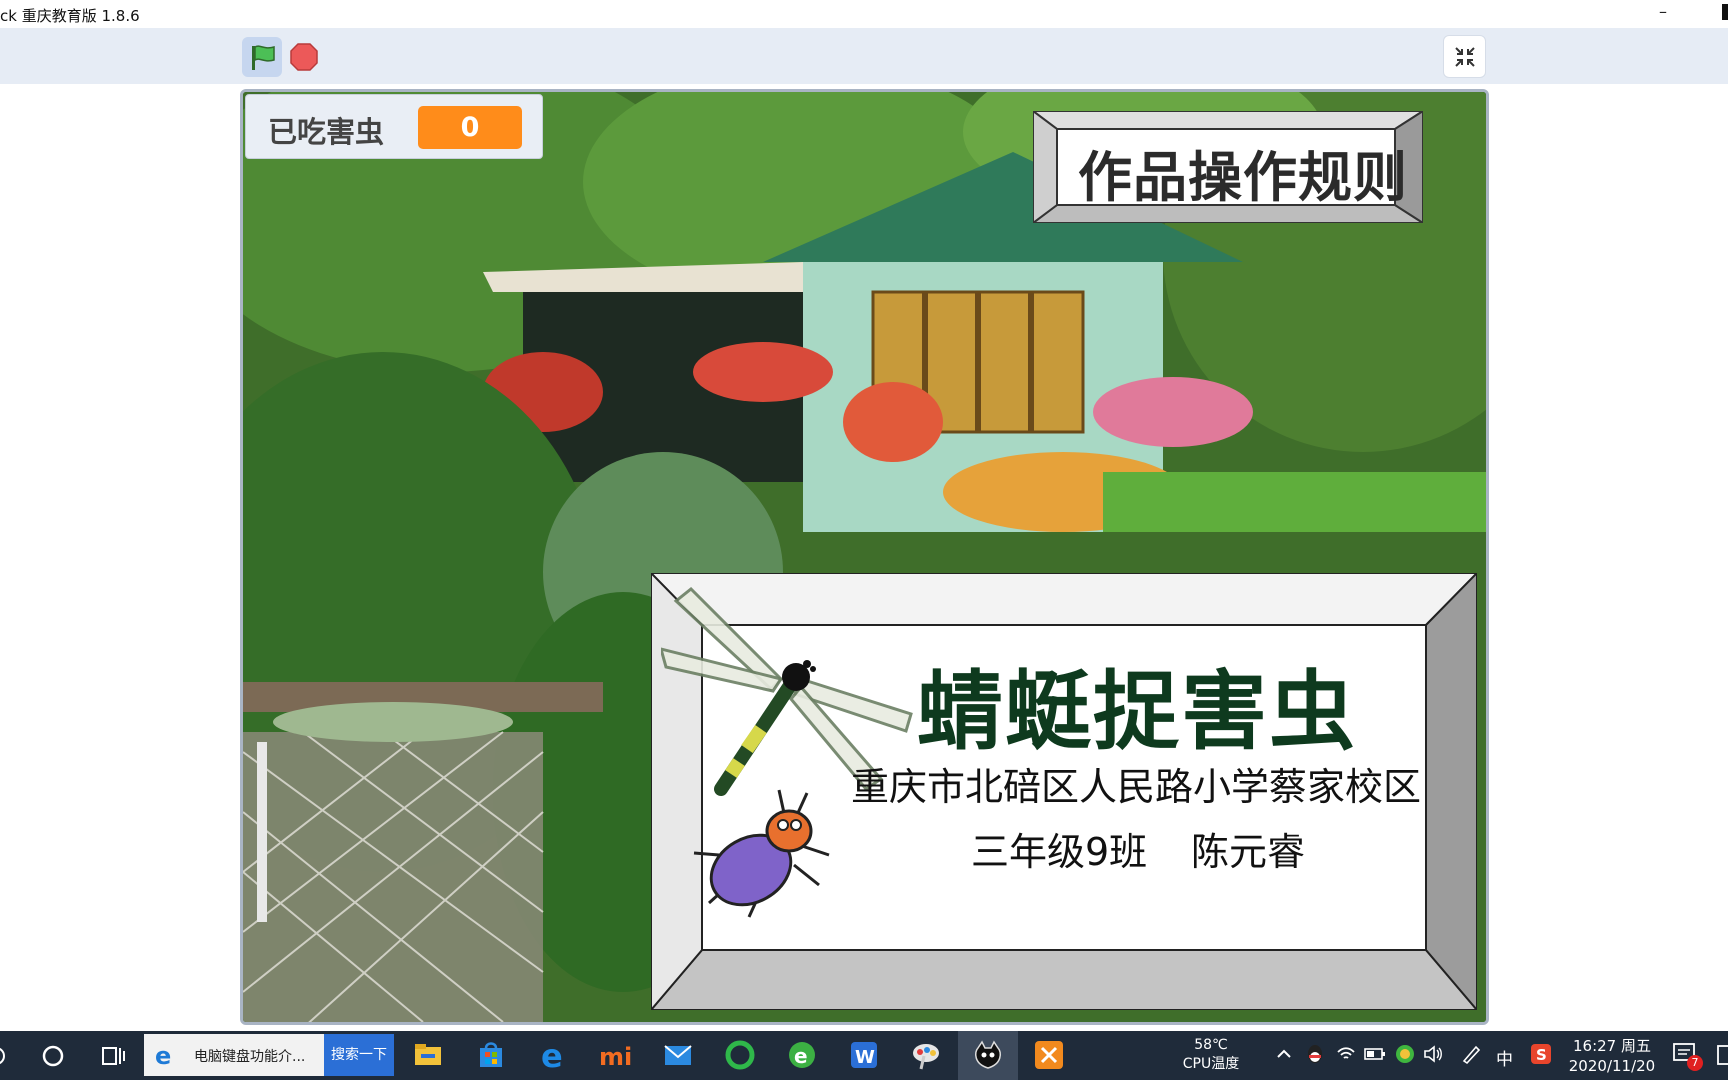  I want to click on flag-icon, so click(263, 57).